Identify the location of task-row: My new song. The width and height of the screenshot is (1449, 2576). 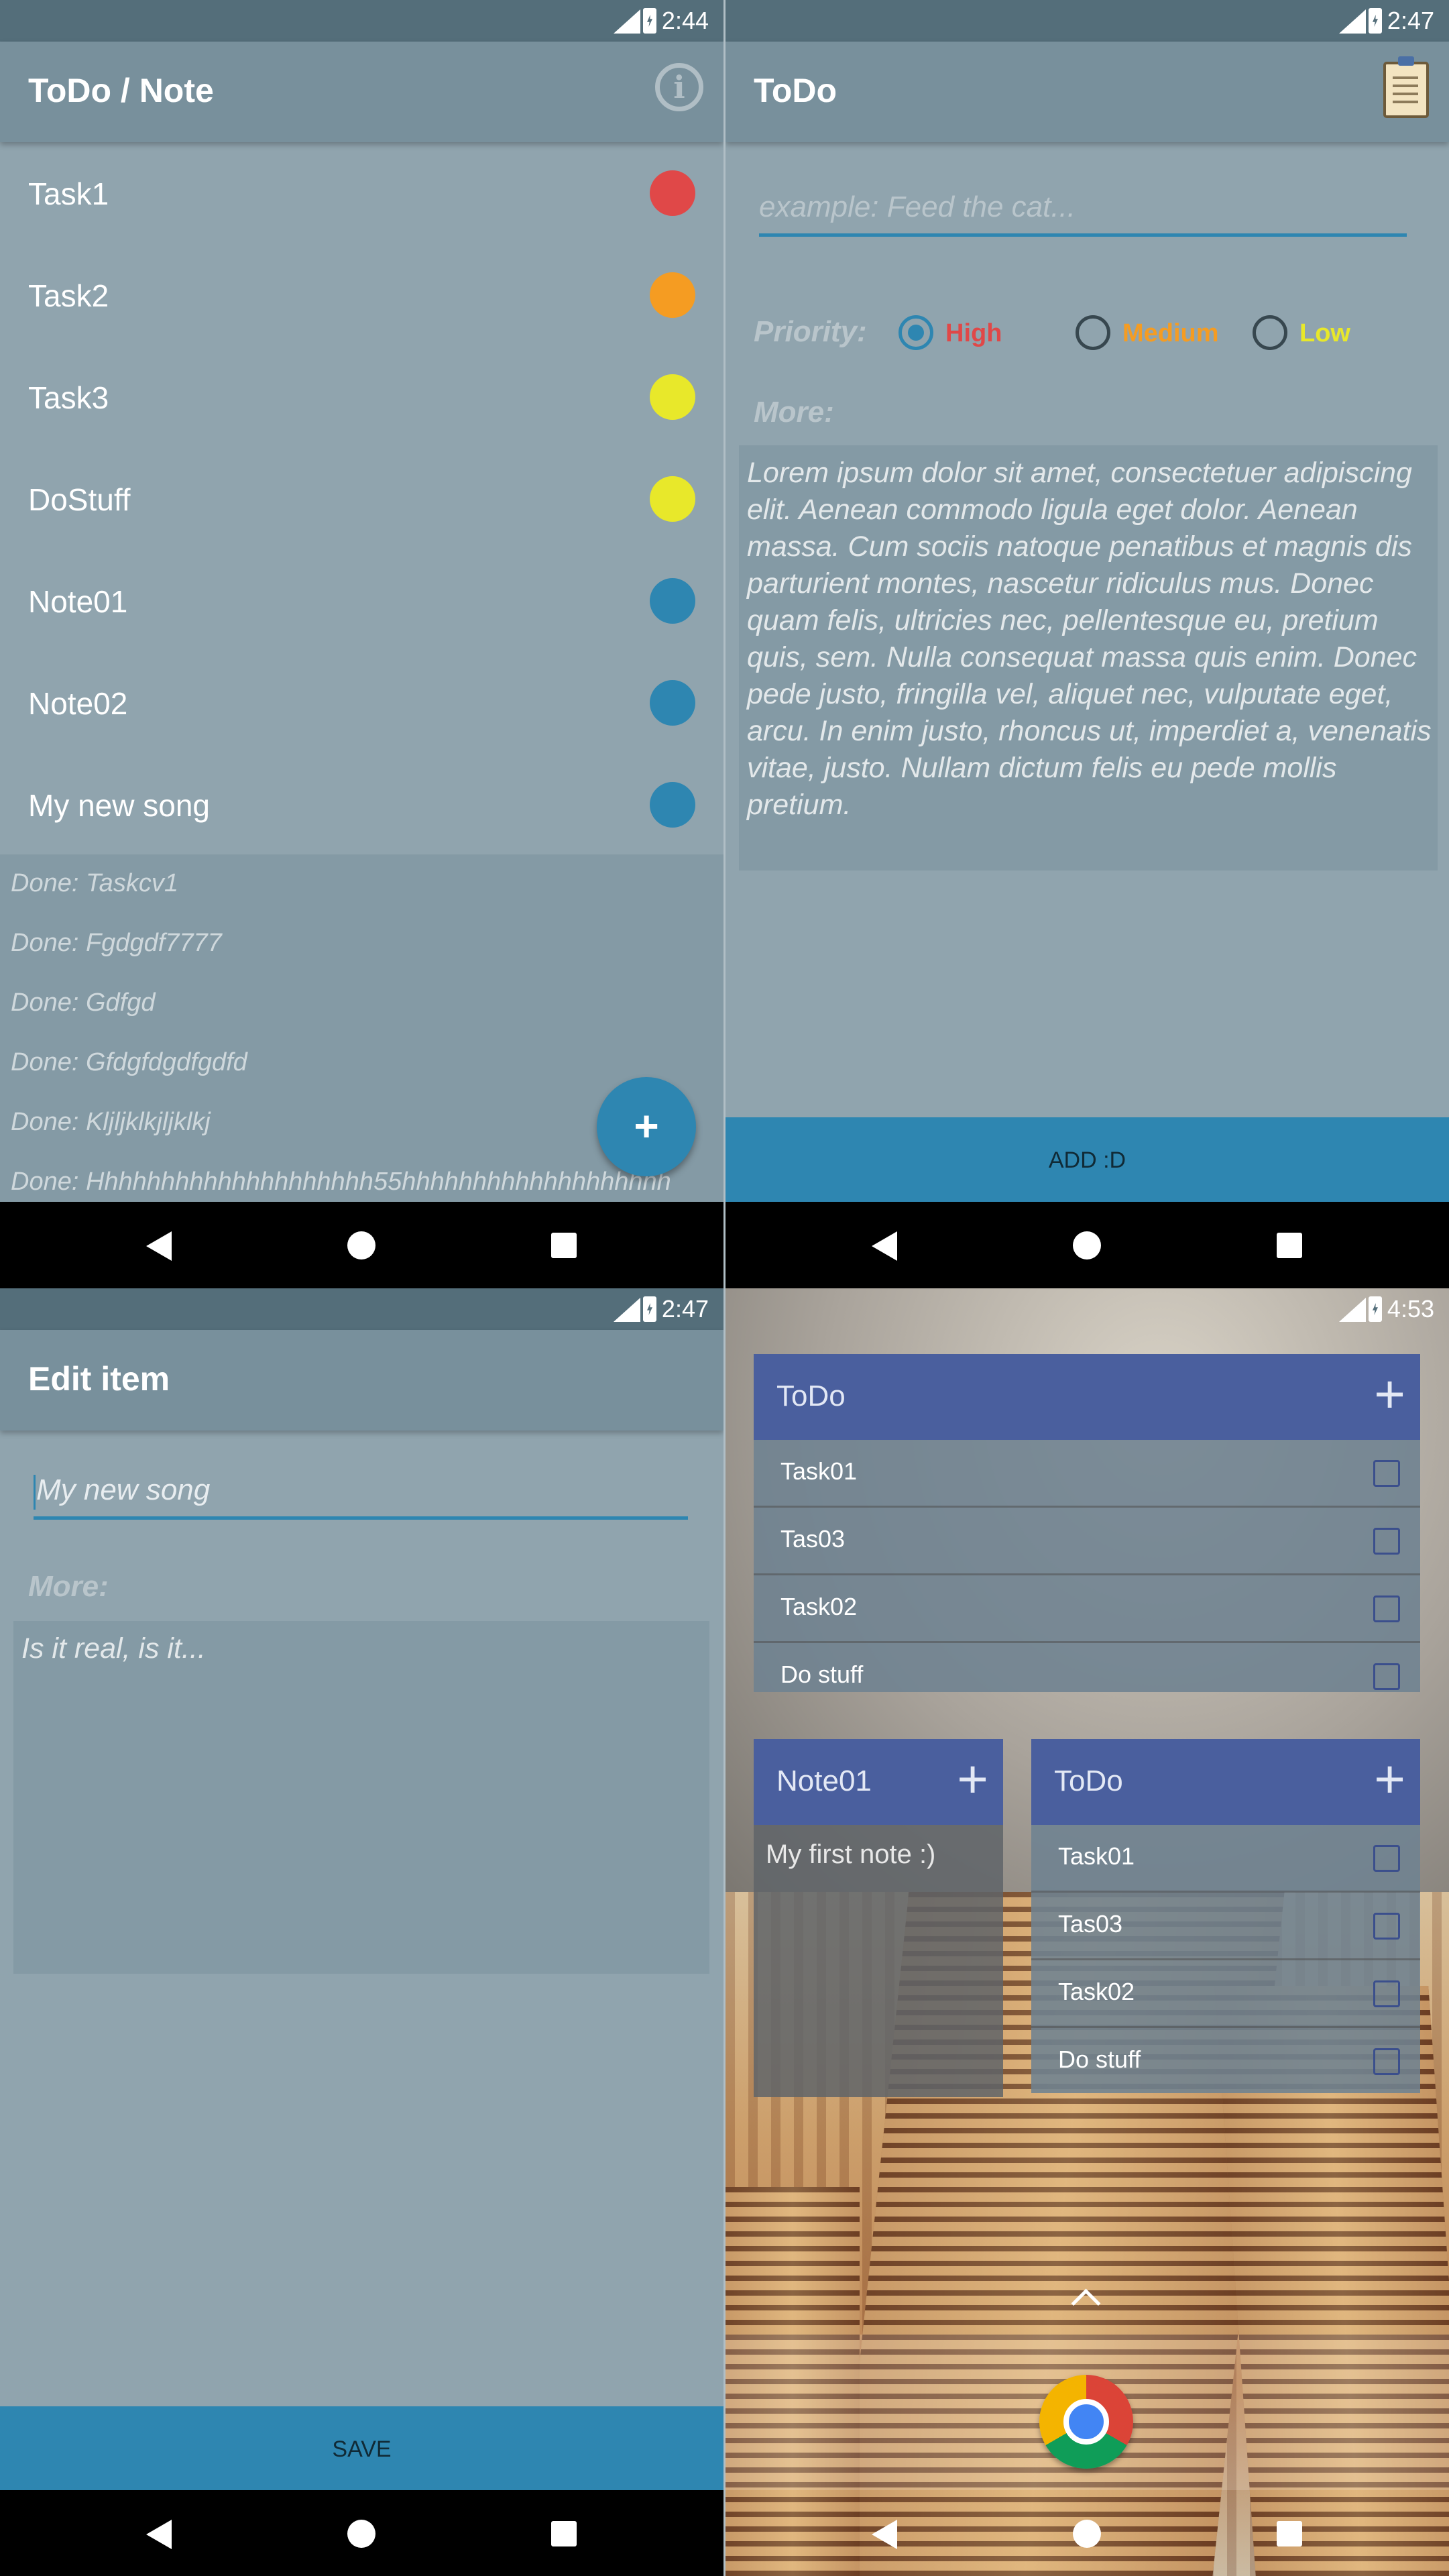
(361, 805).